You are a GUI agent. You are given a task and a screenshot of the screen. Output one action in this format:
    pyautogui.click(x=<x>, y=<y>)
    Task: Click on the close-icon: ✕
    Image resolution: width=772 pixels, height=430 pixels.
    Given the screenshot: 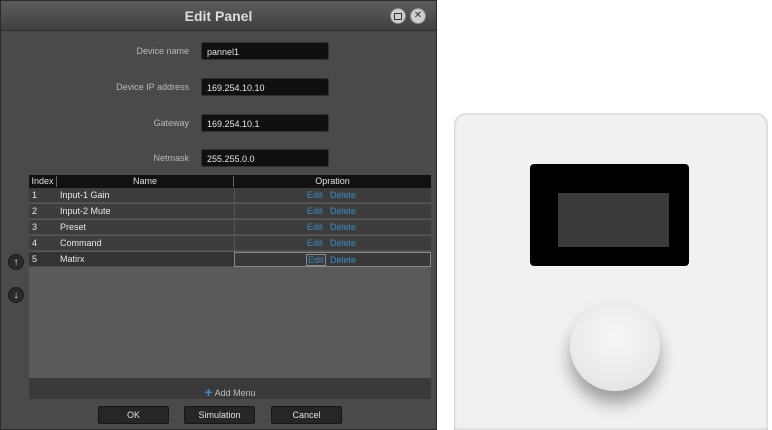 What is the action you would take?
    pyautogui.click(x=418, y=15)
    